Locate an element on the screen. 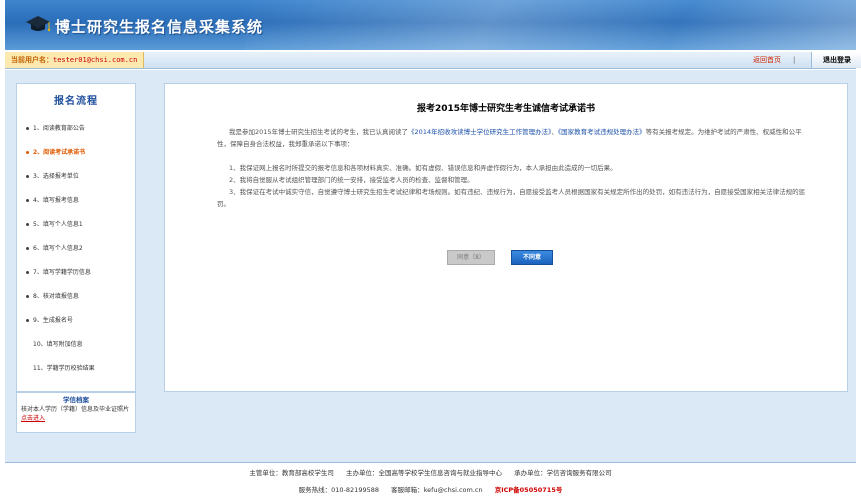 The image size is (861, 497). user-bar: 当前用户名：tester01@chsi.com.cn 返回首页 | 退出登录 is located at coordinates (433, 60).